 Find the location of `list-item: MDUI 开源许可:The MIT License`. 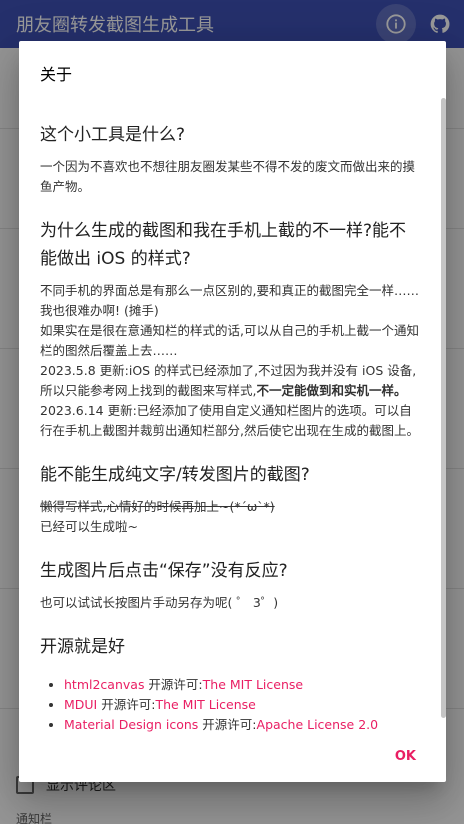

list-item: MDUI 开源许可:The MIT License is located at coordinates (243, 705).